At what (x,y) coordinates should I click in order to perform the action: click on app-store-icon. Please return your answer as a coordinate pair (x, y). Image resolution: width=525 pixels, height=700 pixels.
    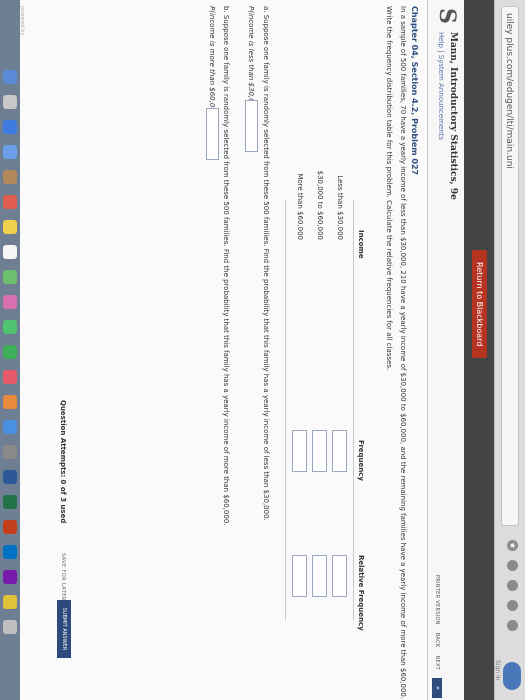
    Looking at the image, I should click on (10, 427).